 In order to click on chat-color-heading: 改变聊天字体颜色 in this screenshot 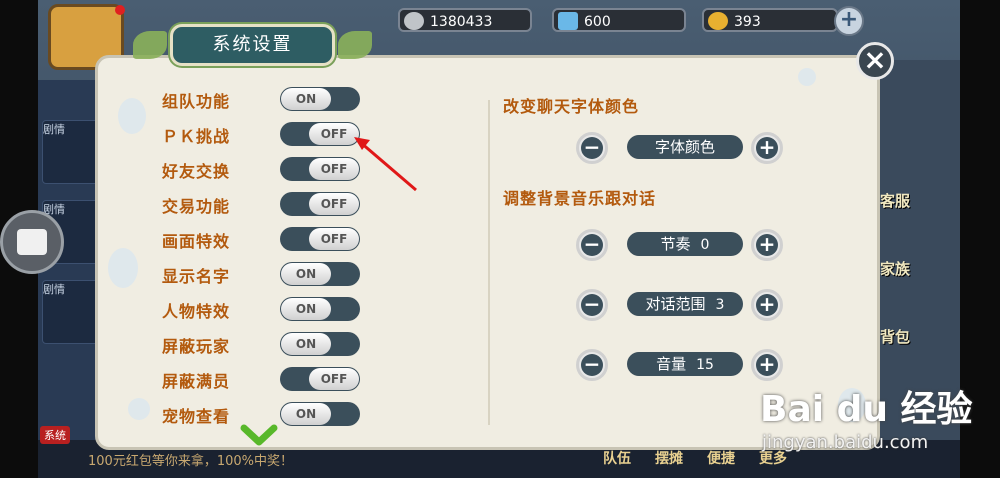, I will do `click(571, 106)`.